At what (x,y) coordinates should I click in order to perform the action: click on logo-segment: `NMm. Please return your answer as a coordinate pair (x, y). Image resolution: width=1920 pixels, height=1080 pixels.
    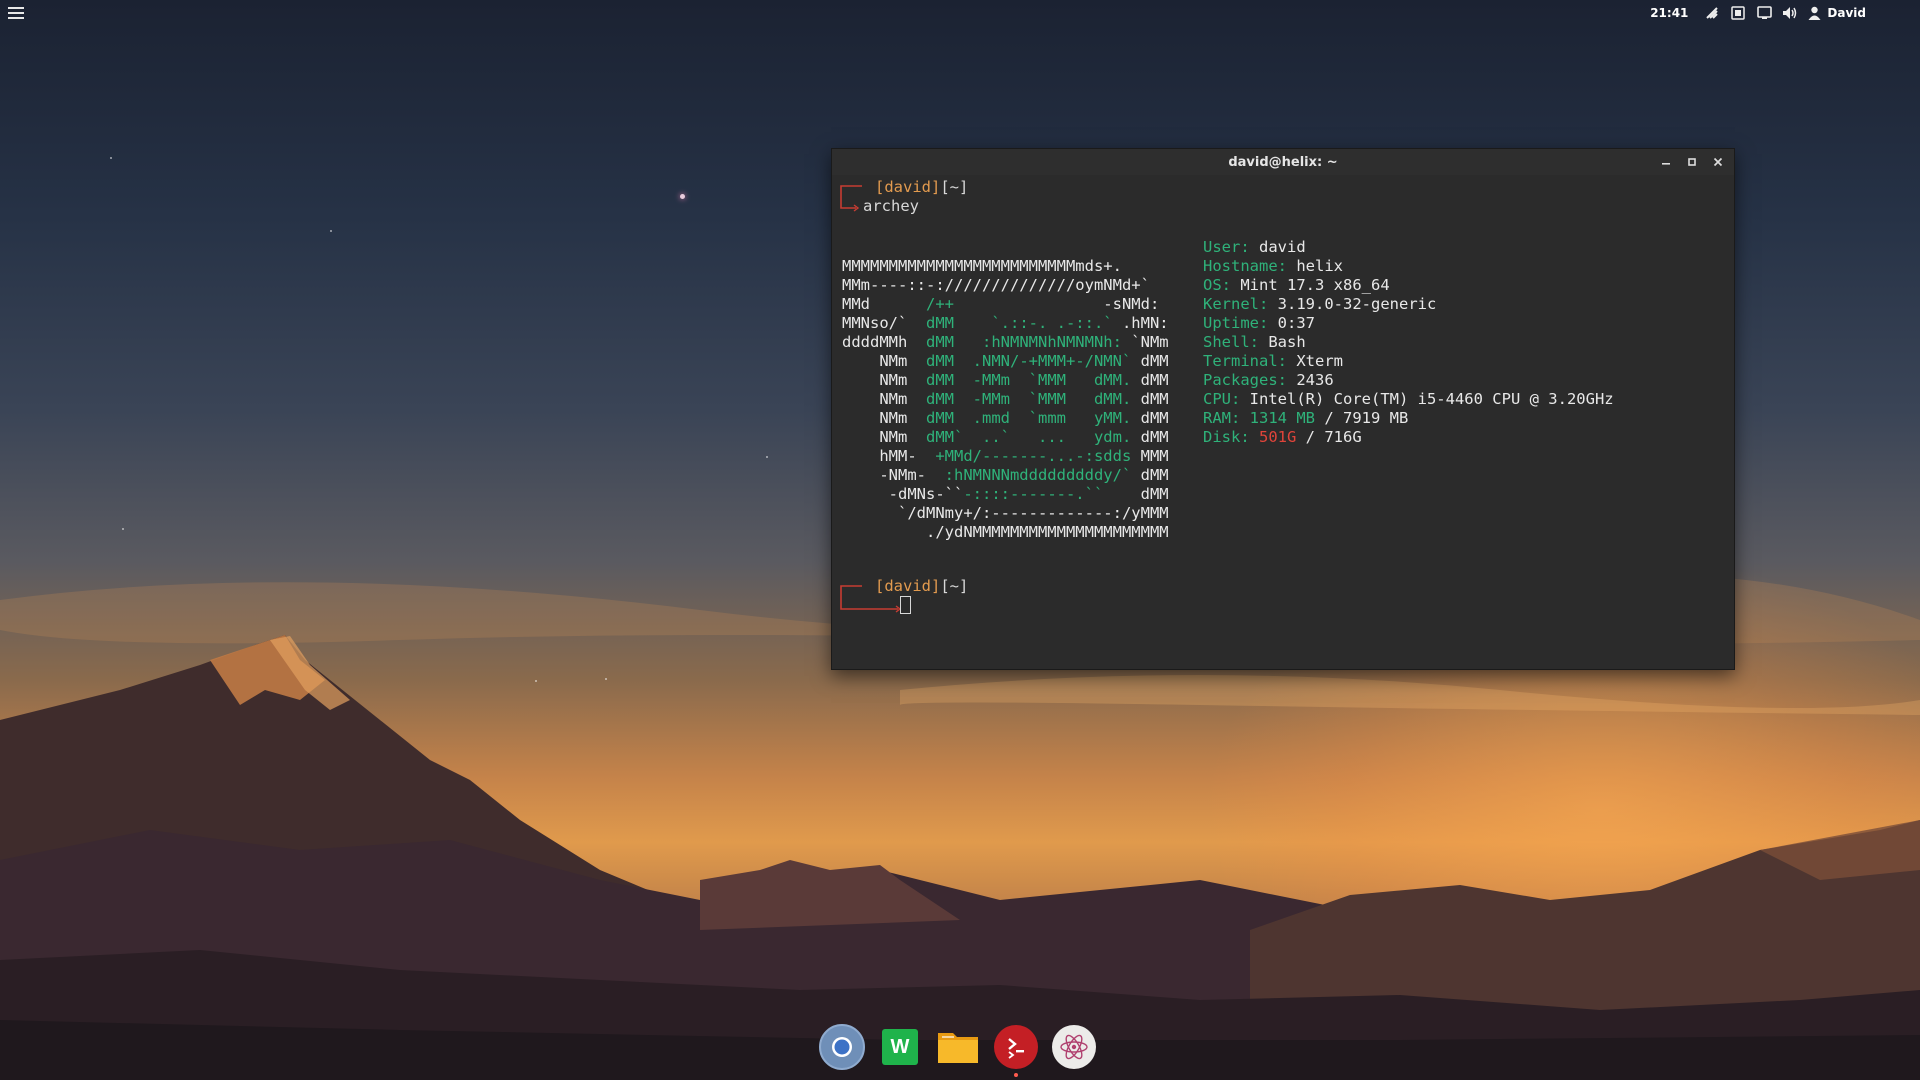
    Looking at the image, I should click on (1145, 342).